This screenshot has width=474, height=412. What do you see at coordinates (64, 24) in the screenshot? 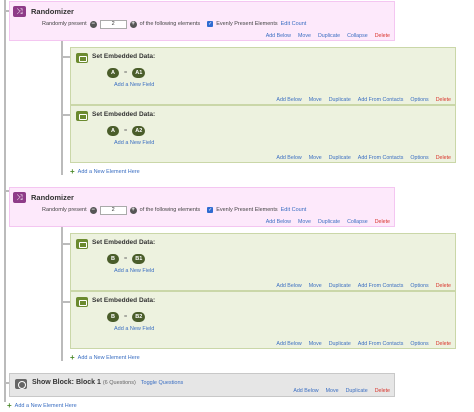
I see `present-prefix: Randomly present` at bounding box center [64, 24].